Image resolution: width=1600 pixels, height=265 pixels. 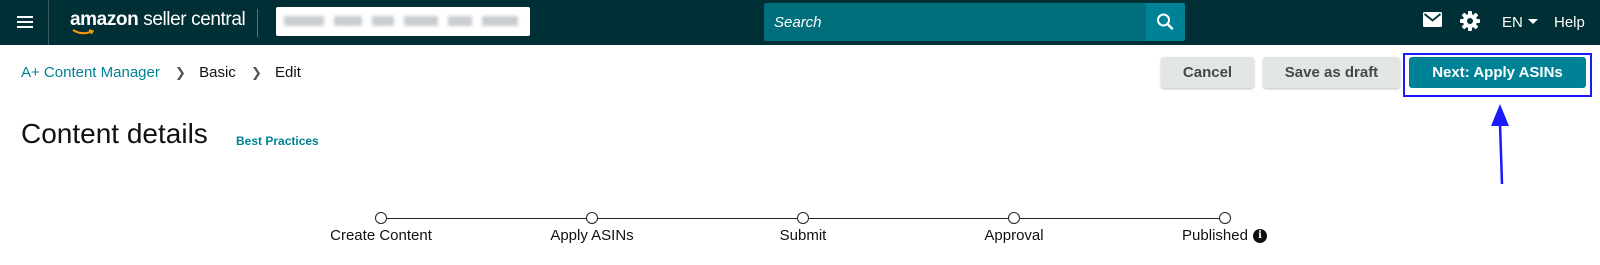 I want to click on save-as-draft-button: Save as draft, so click(x=1331, y=72).